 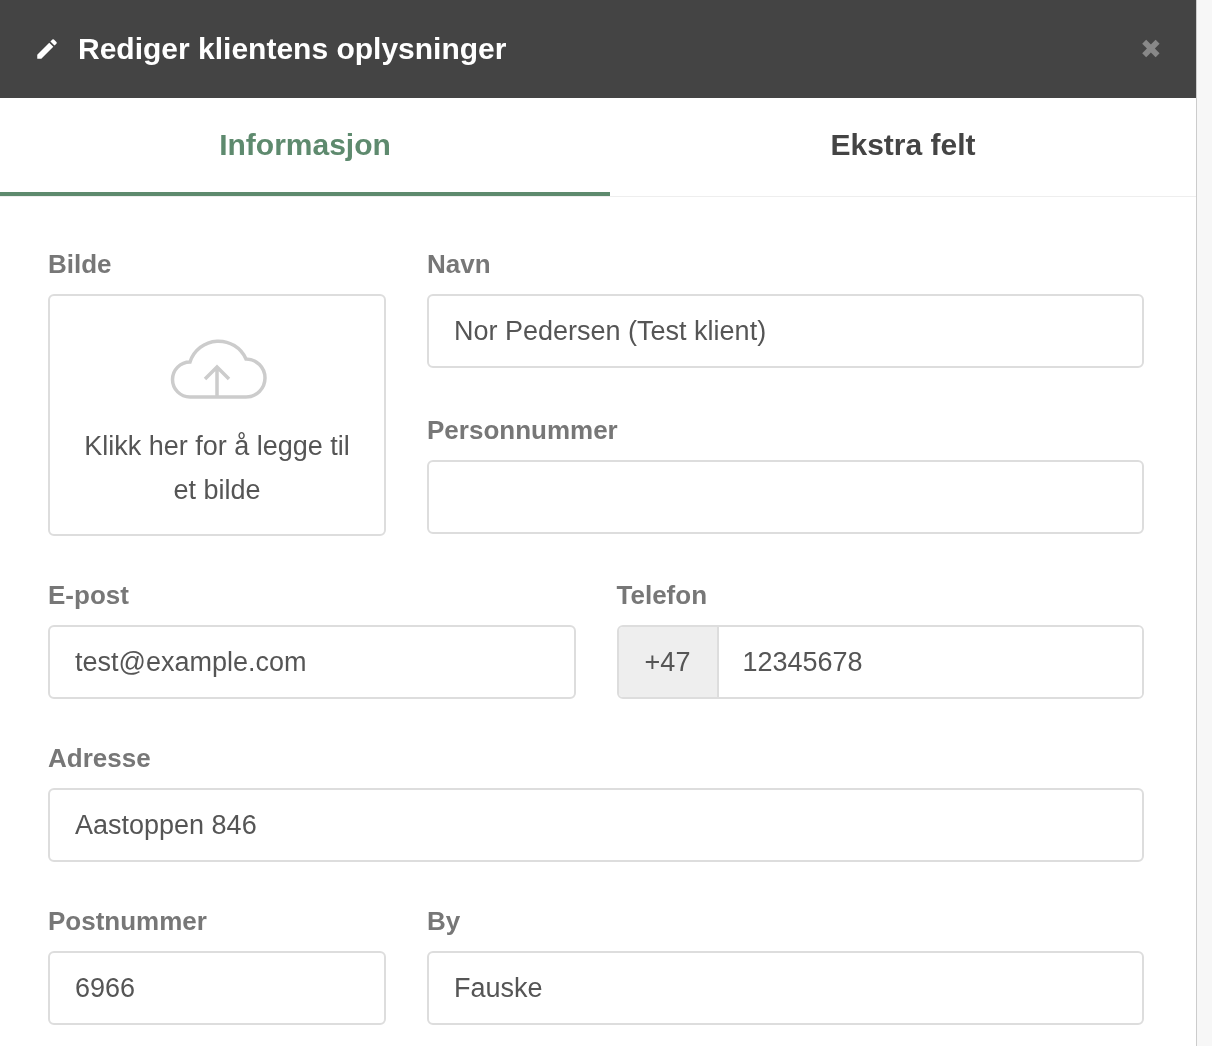 What do you see at coordinates (47, 49) in the screenshot?
I see `pencil-icon` at bounding box center [47, 49].